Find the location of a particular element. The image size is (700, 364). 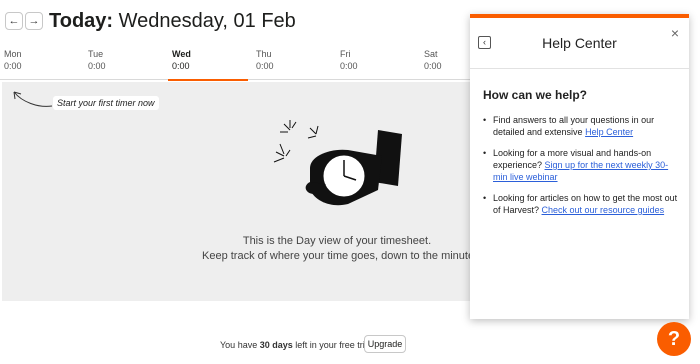

close-icon: × is located at coordinates (675, 33).